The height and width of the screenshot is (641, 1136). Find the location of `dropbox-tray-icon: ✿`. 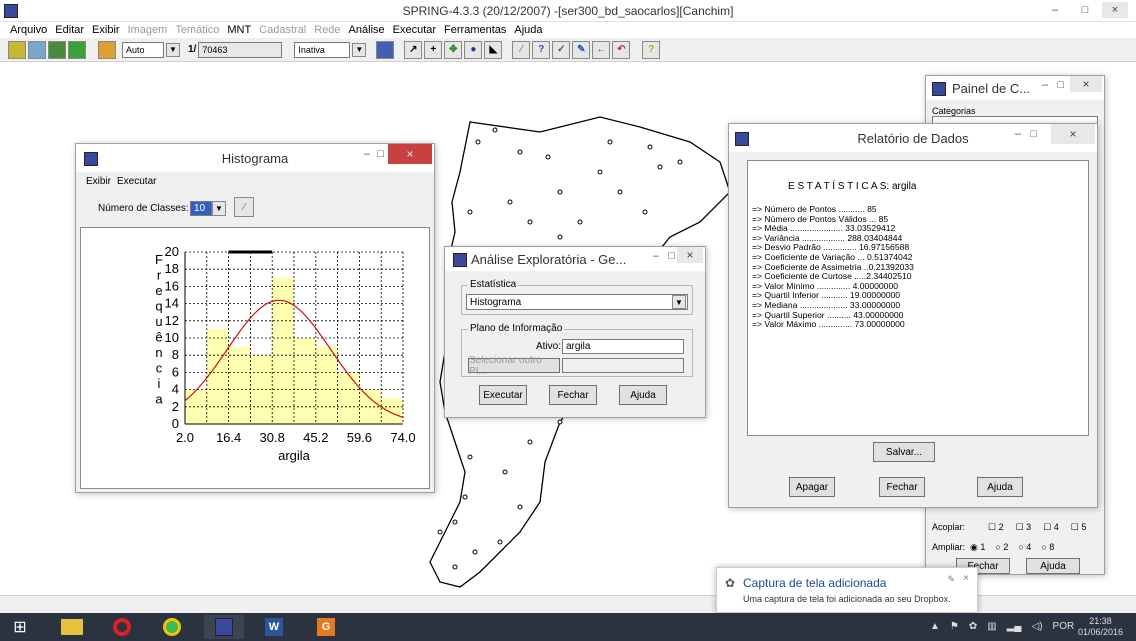

dropbox-tray-icon: ✿ is located at coordinates (973, 626).